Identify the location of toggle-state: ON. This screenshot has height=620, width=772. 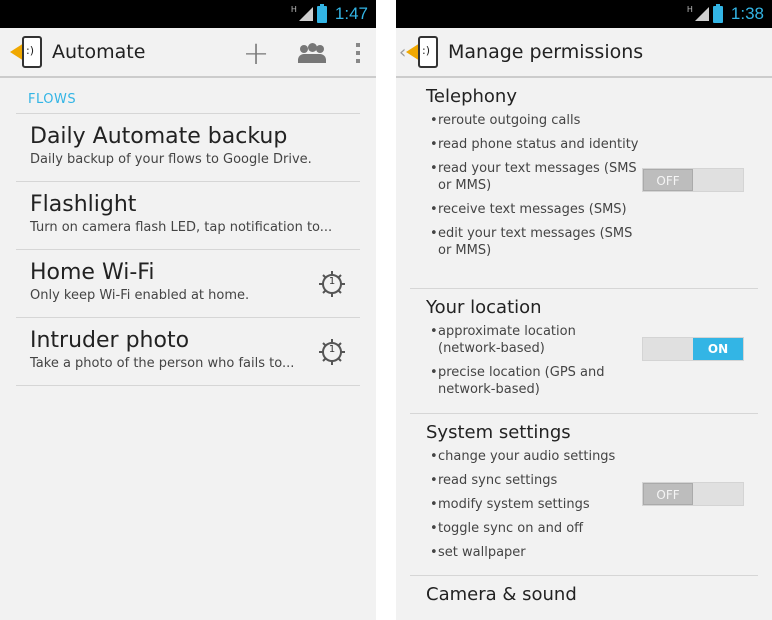
(718, 349).